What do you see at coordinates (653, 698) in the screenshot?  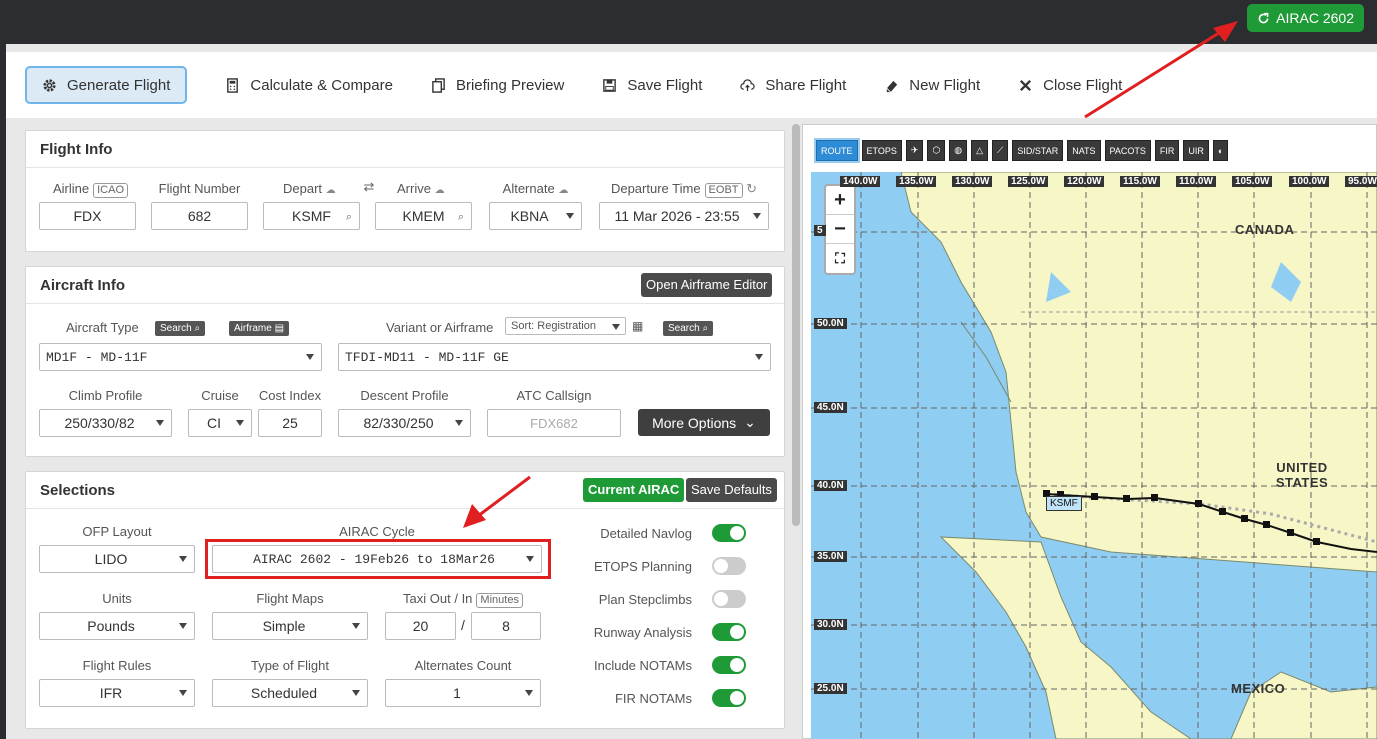 I see `fir-notams-label: FIR NOTAMs` at bounding box center [653, 698].